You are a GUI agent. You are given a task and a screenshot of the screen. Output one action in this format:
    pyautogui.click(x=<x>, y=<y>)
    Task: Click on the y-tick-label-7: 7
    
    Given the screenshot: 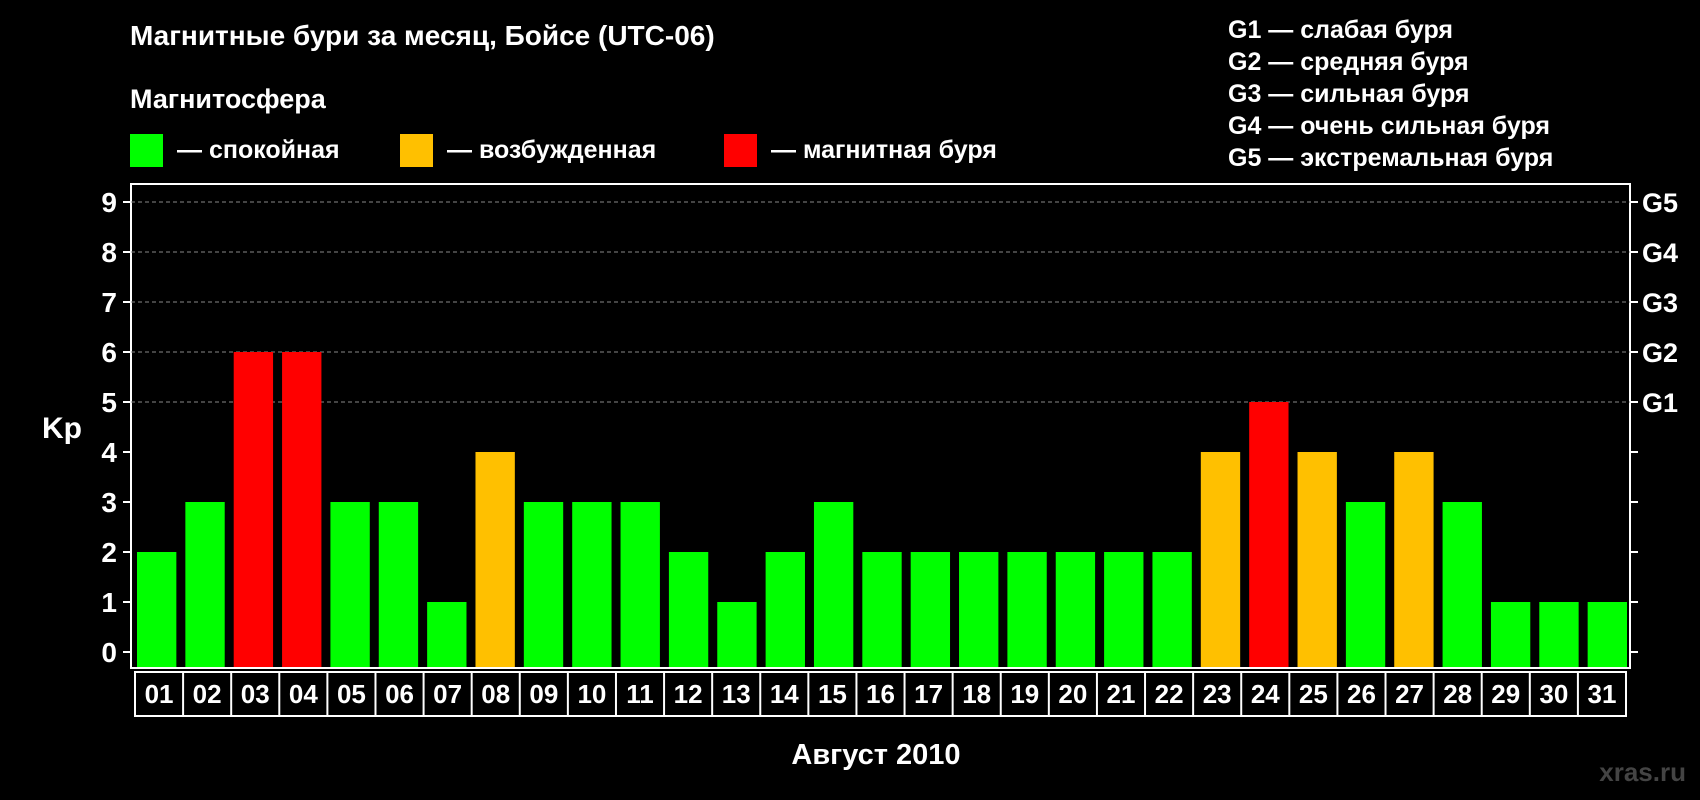 What is the action you would take?
    pyautogui.click(x=109, y=302)
    